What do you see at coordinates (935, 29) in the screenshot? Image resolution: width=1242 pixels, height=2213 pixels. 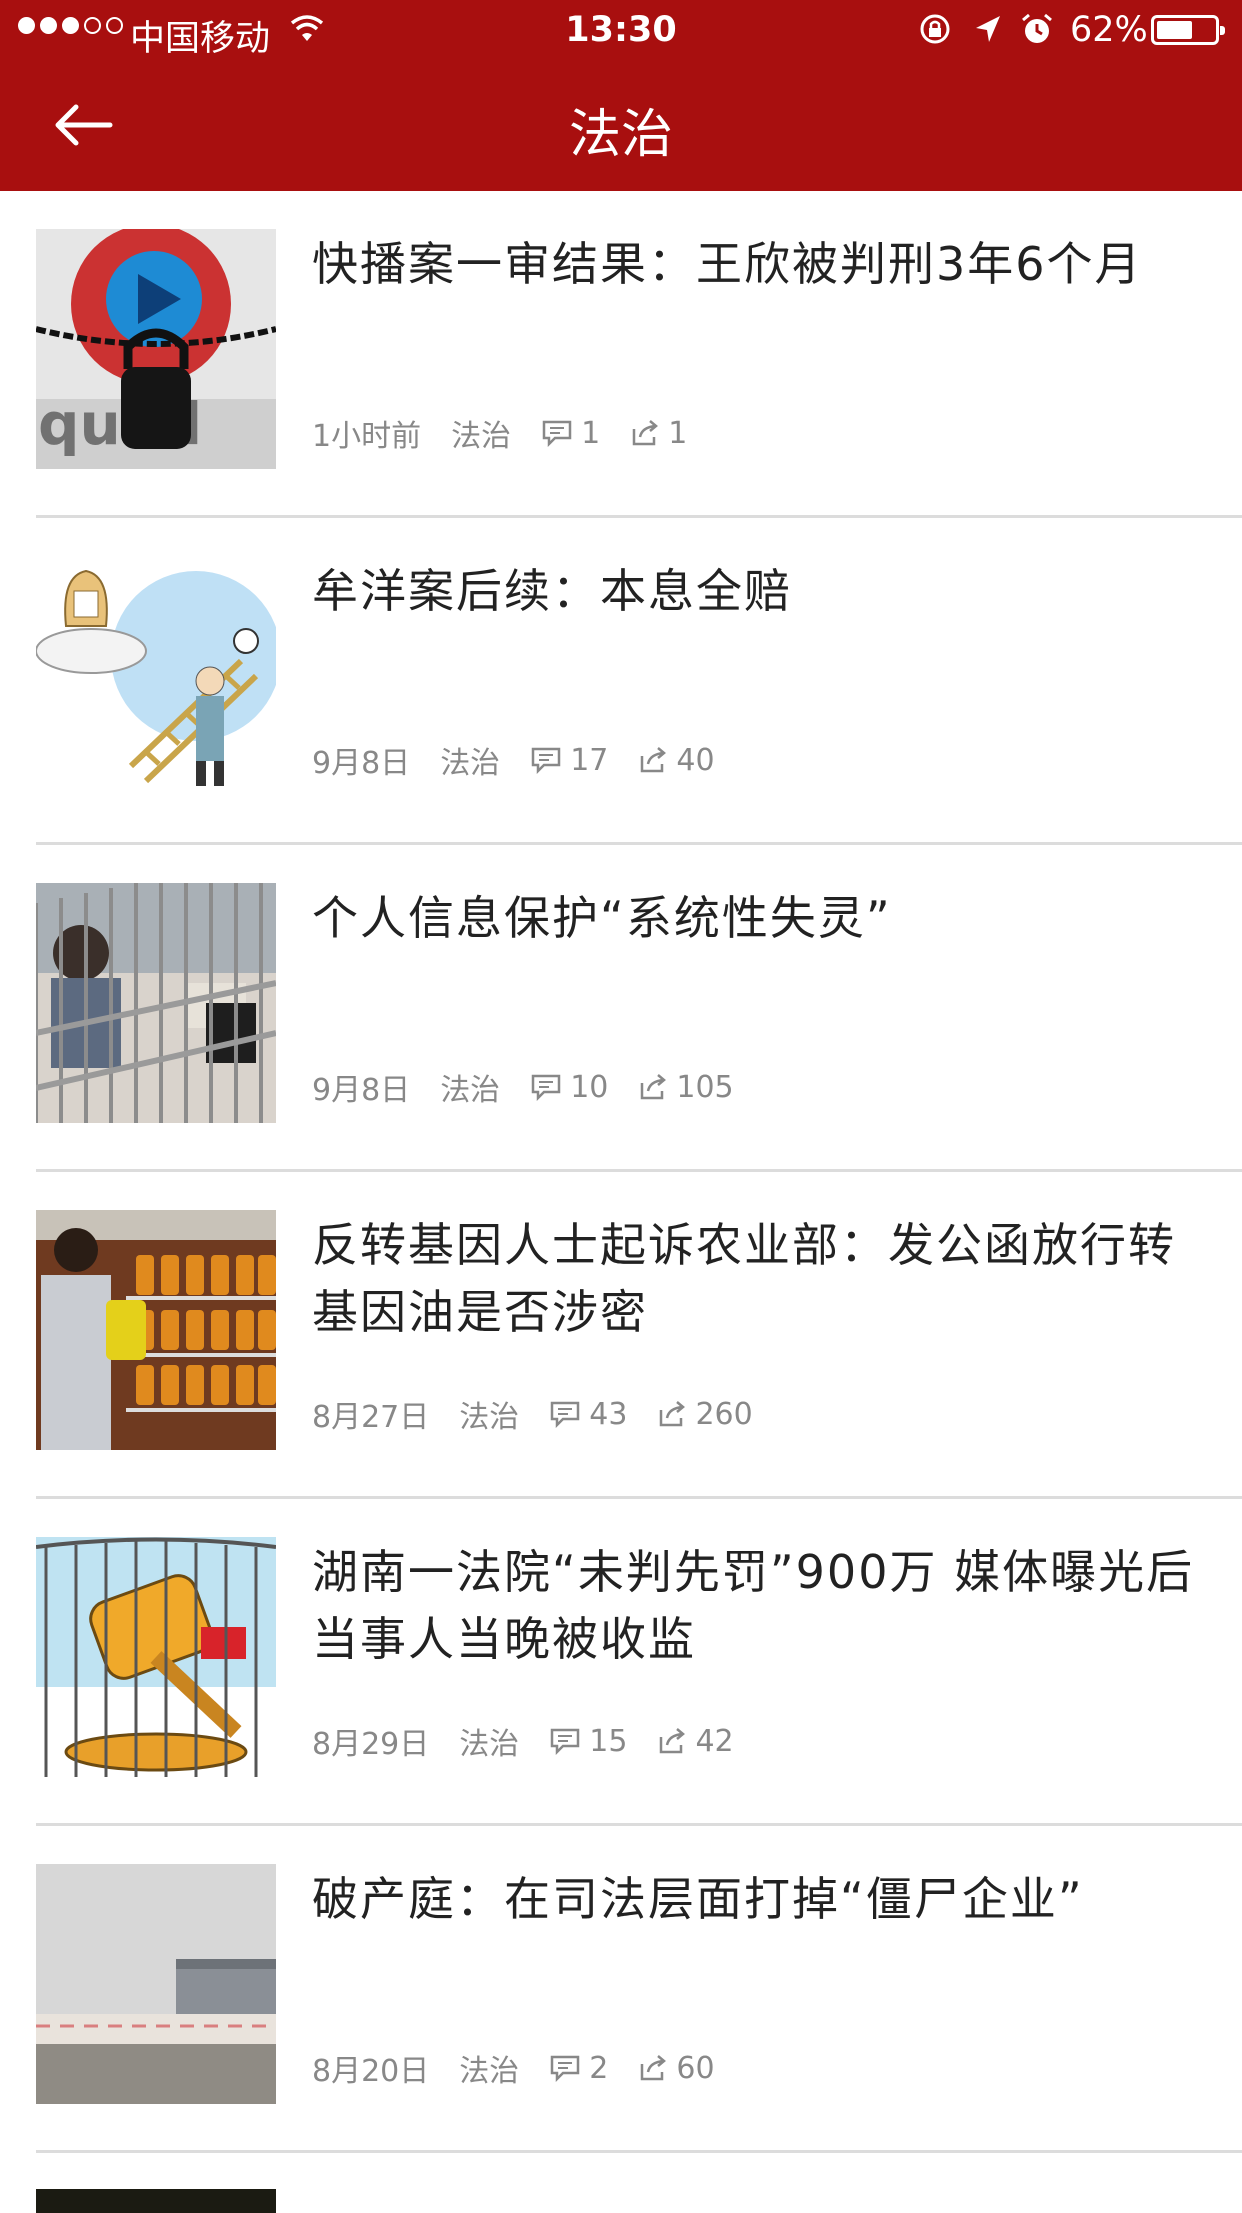 I see `rotation-lock-icon` at bounding box center [935, 29].